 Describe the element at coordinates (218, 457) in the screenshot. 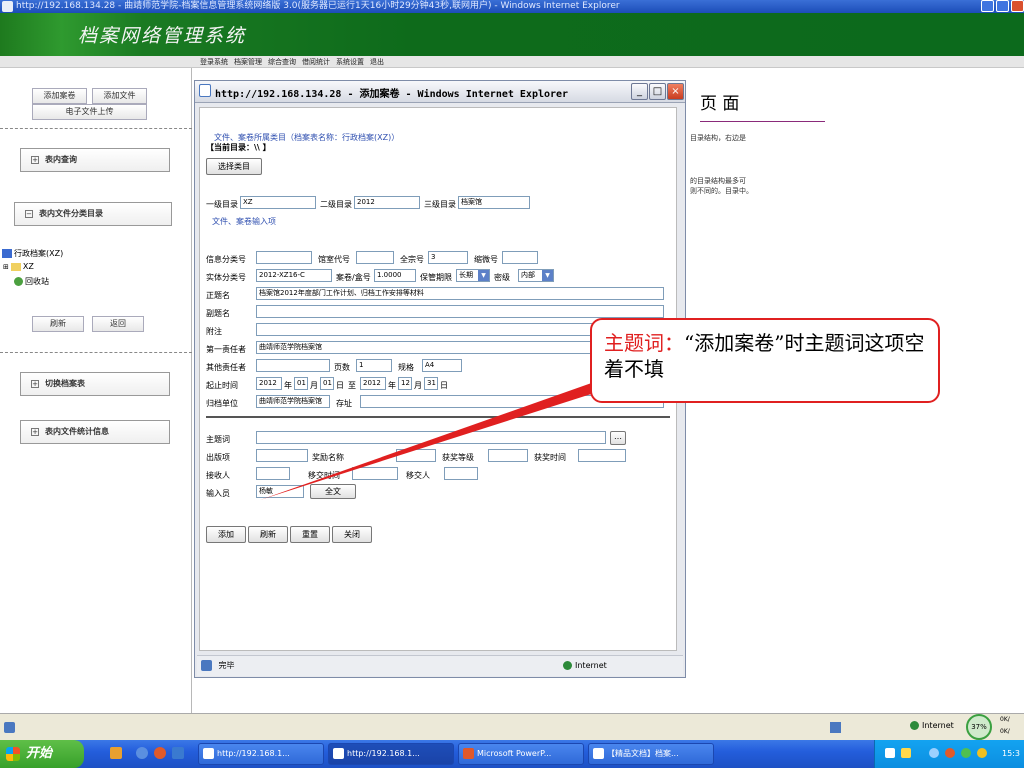

I see `publication-label: 出版项` at that location.